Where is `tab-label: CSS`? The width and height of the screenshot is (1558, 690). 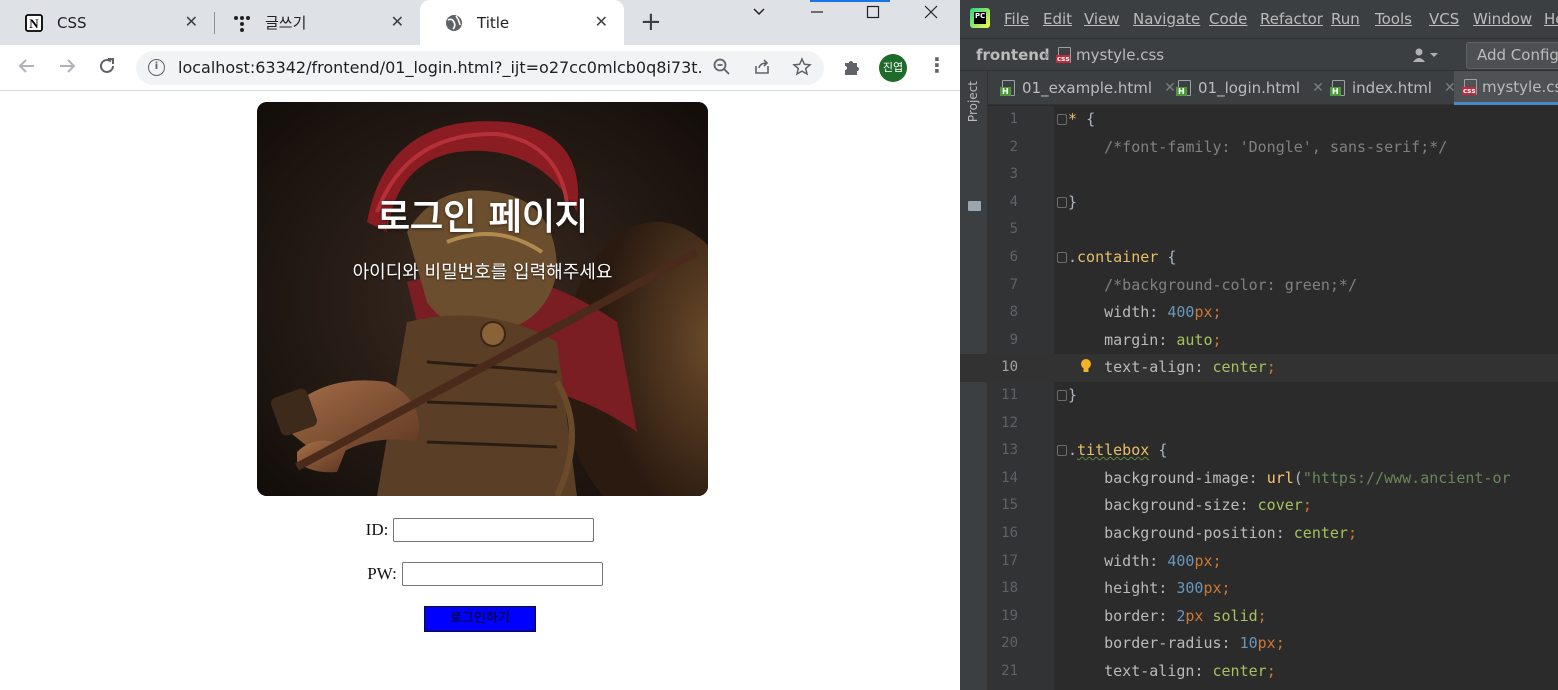
tab-label: CSS is located at coordinates (72, 22).